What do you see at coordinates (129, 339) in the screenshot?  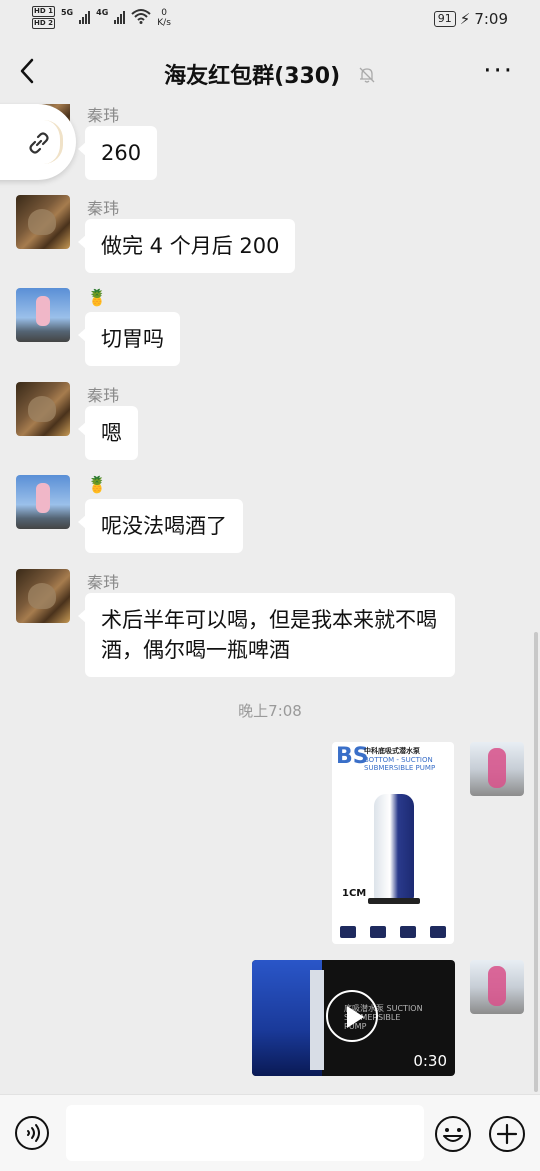 I see `message-bubble: 切胃吗` at bounding box center [129, 339].